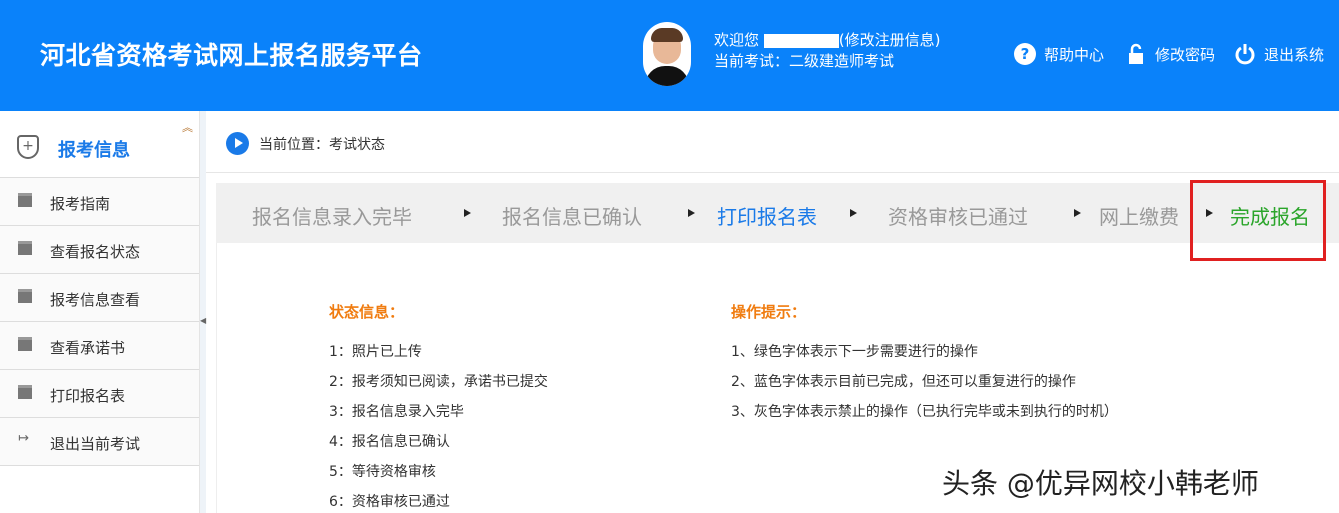 The image size is (1339, 513). What do you see at coordinates (772, 172) in the screenshot?
I see `divider` at bounding box center [772, 172].